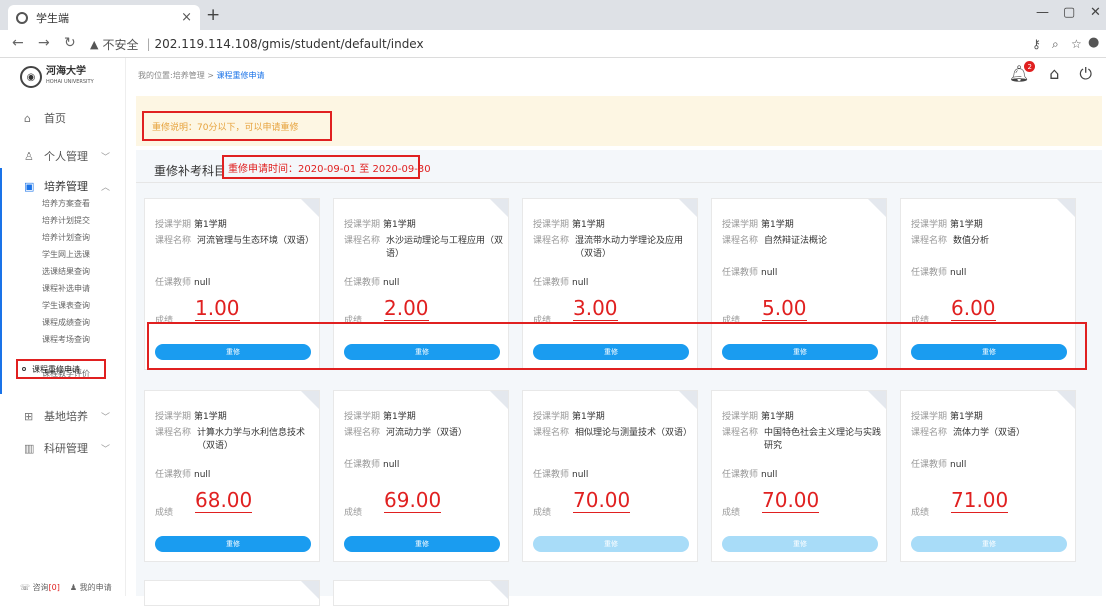  I want to click on course-name: 河流管理与生态环境（双语）, so click(256, 241).